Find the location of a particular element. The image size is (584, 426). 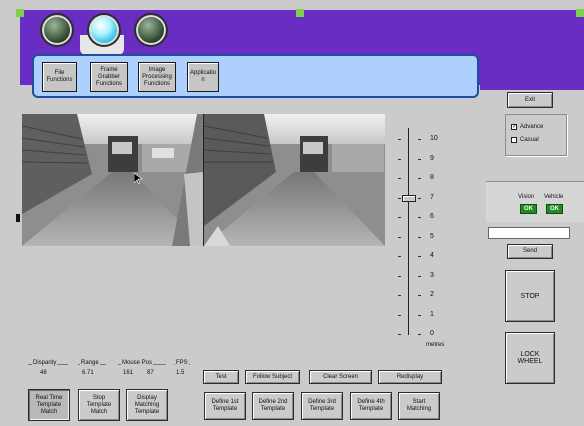

stop-button: STOP is located at coordinates (530, 296).